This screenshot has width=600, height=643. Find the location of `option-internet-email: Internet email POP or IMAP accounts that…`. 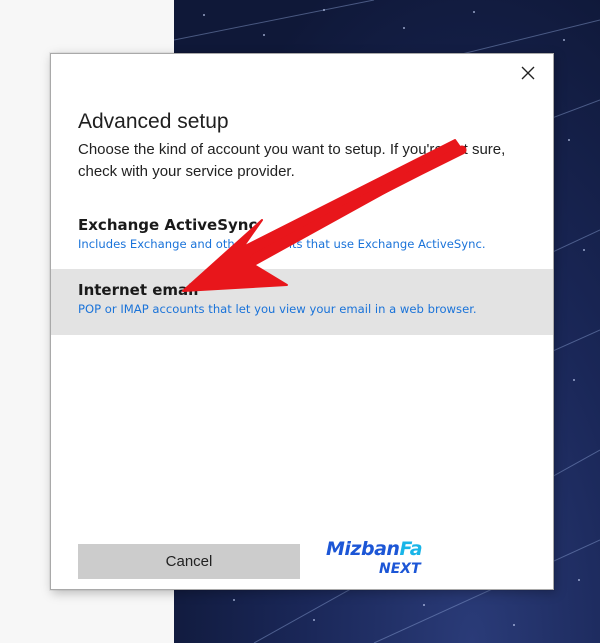

option-internet-email: Internet email POP or IMAP accounts that… is located at coordinates (302, 302).